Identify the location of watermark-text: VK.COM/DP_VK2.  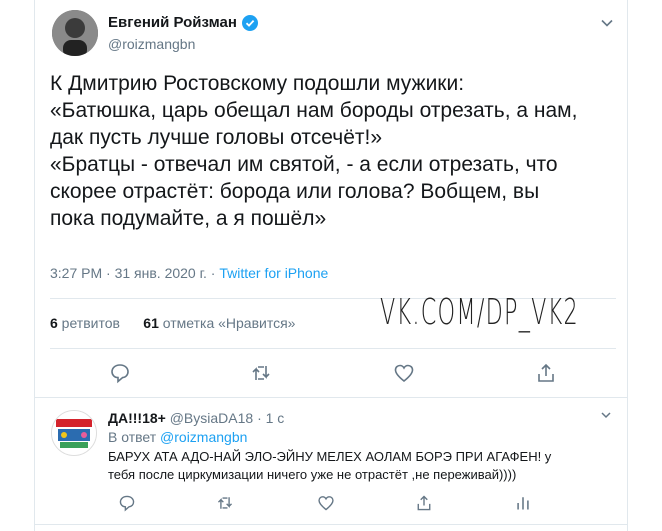
(479, 312).